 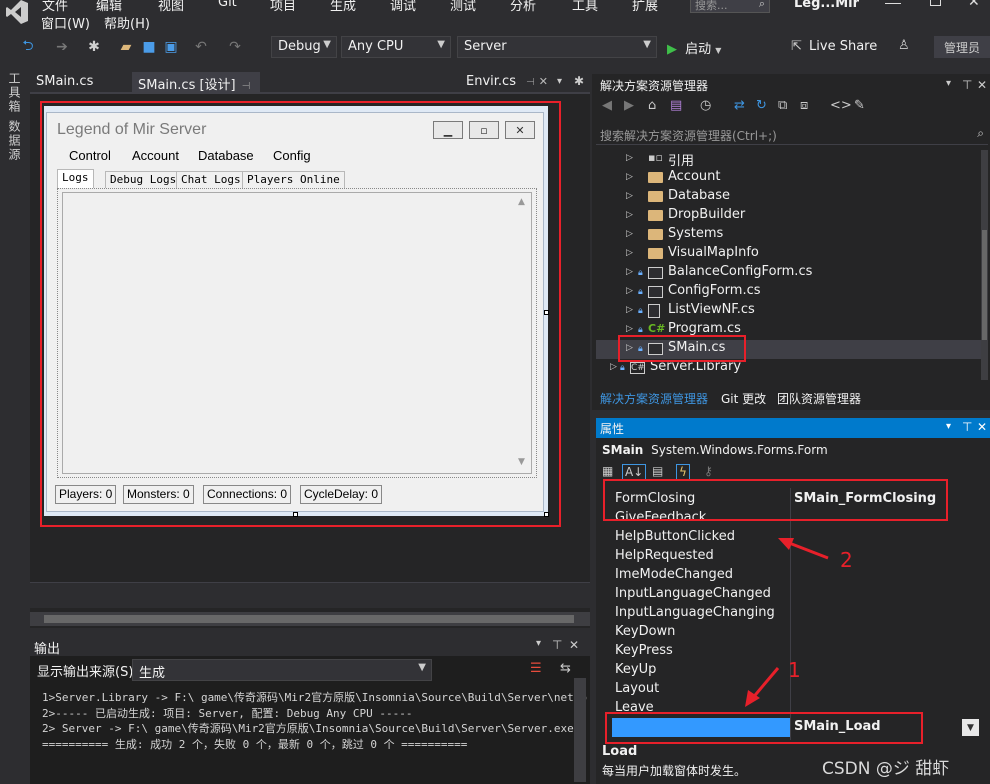 I want to click on arrow-2-icon, so click(x=803, y=549).